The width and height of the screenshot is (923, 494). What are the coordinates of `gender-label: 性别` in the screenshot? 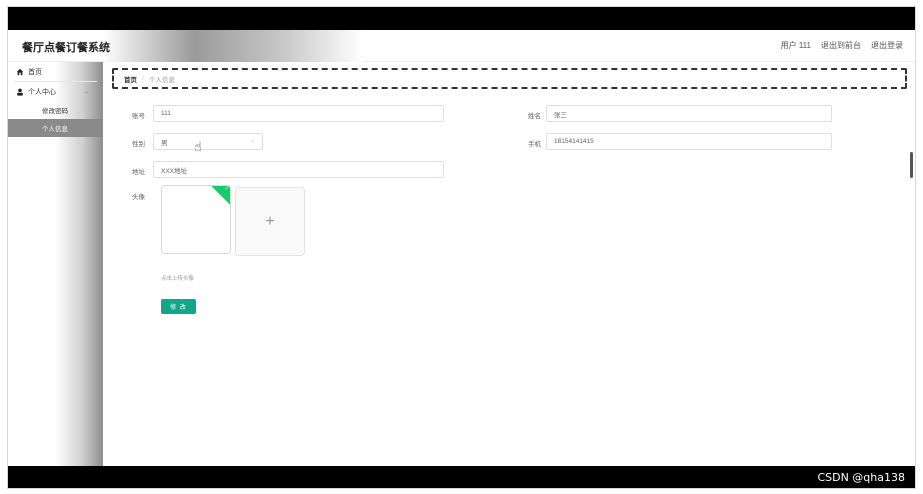 It's located at (138, 144).